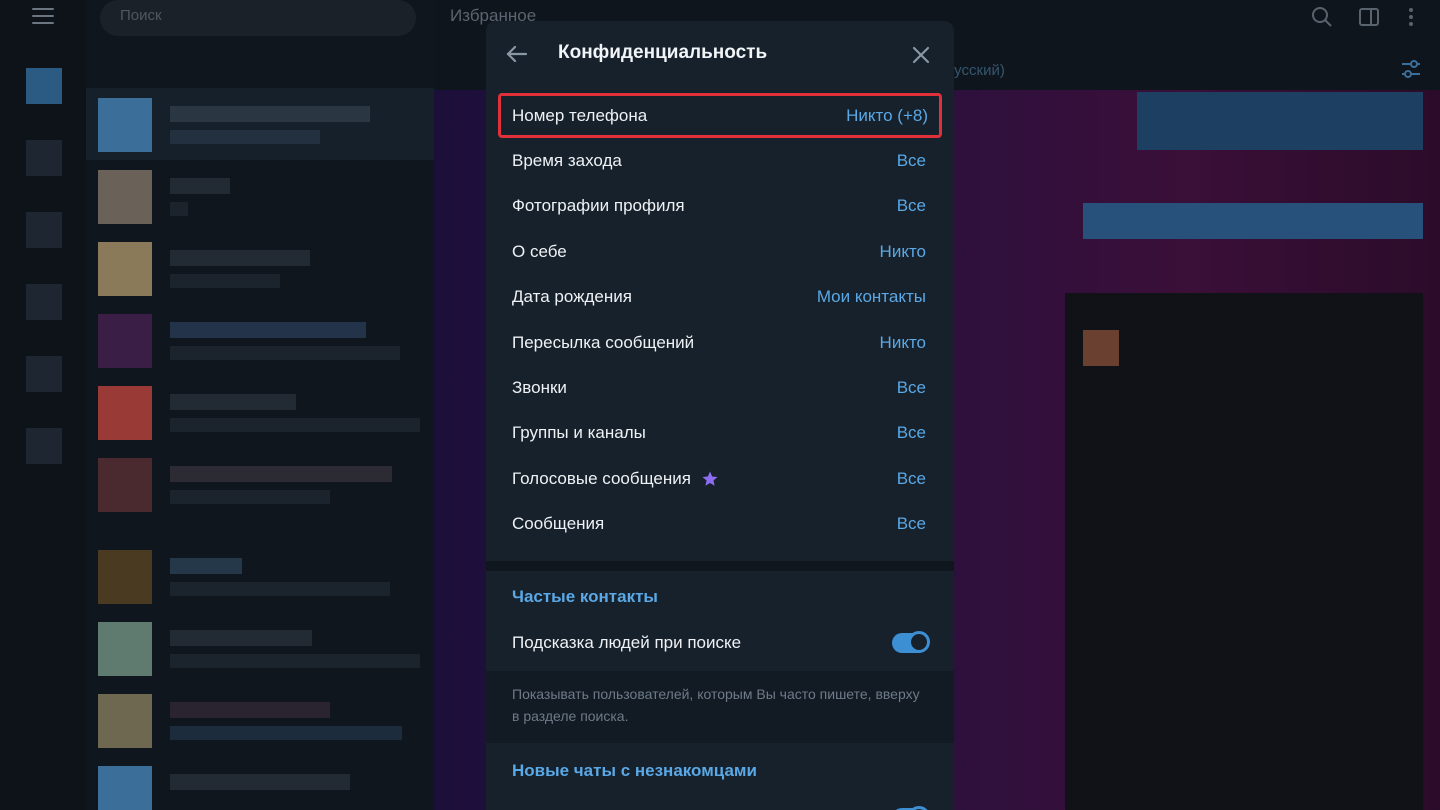  I want to click on row-label: Звонки, so click(539, 388).